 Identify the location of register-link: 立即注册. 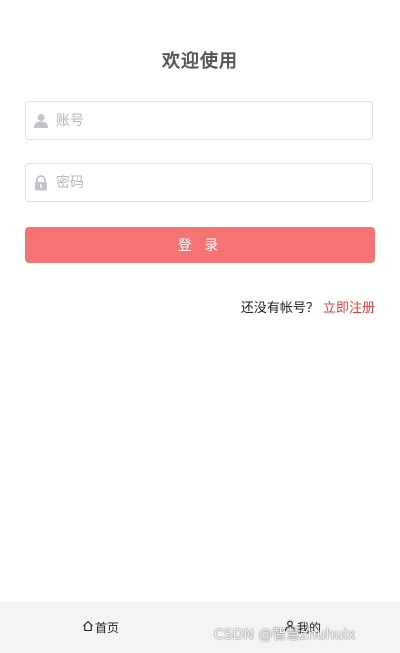
(349, 308).